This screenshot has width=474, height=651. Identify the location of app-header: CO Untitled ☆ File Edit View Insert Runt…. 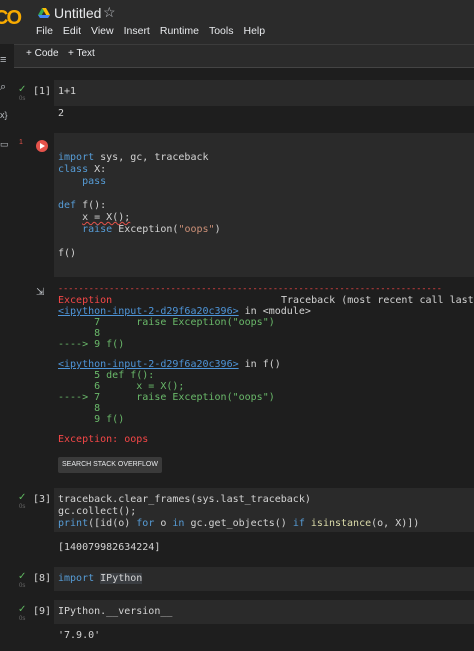
(237, 22).